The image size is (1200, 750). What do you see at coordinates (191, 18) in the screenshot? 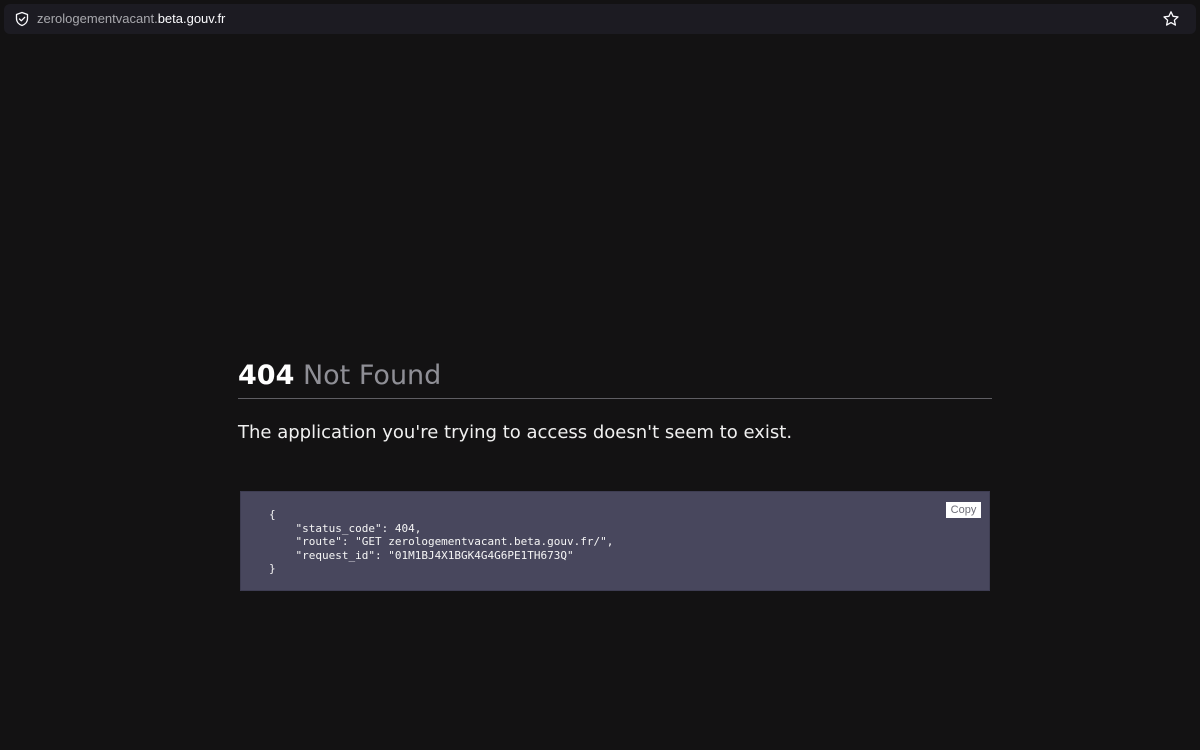
I see `url-domain: beta.gouv.fr` at bounding box center [191, 18].